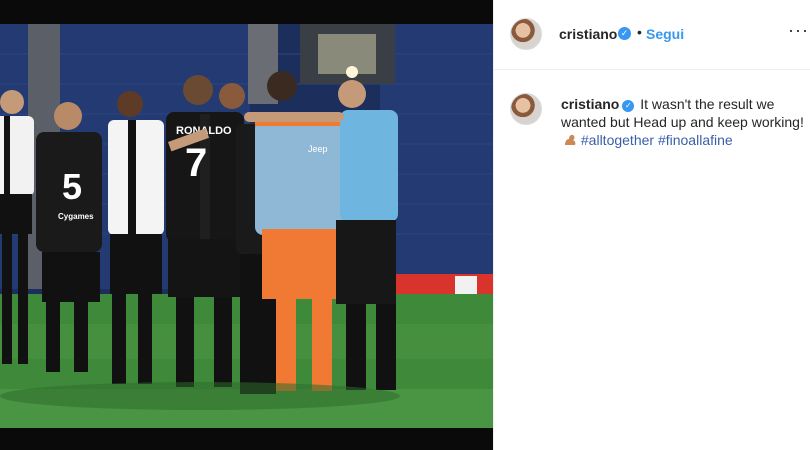 The width and height of the screenshot is (810, 450). I want to click on jersey-number-5: 5, so click(72, 186).